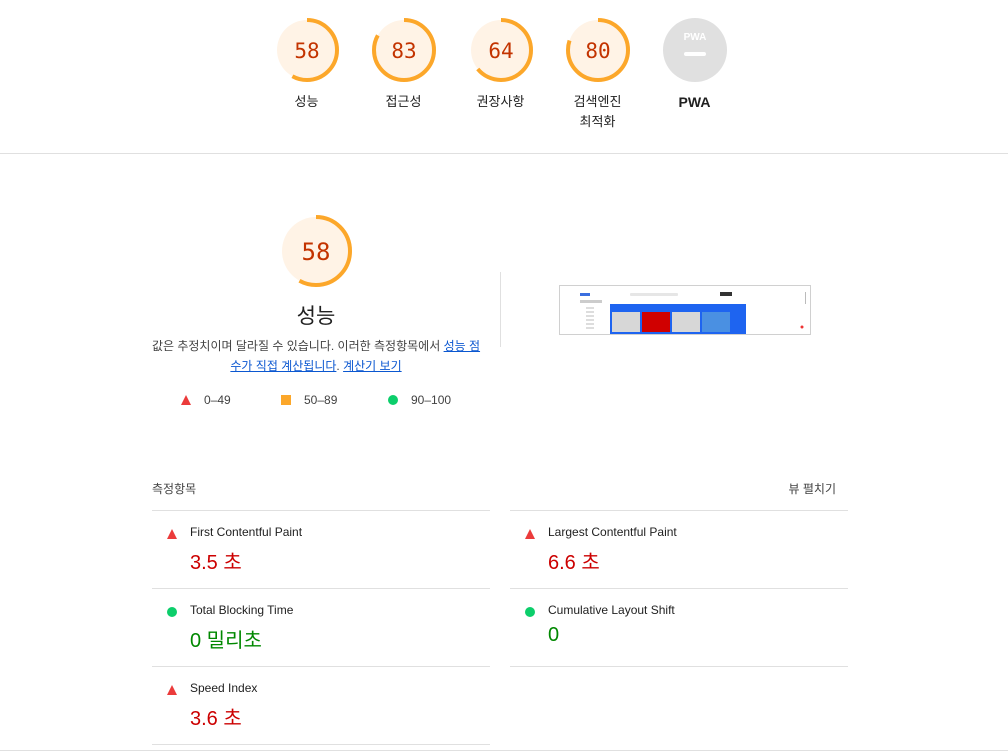 This screenshot has width=1008, height=754. Describe the element at coordinates (694, 102) in the screenshot. I see `gauge-label: PWA` at that location.